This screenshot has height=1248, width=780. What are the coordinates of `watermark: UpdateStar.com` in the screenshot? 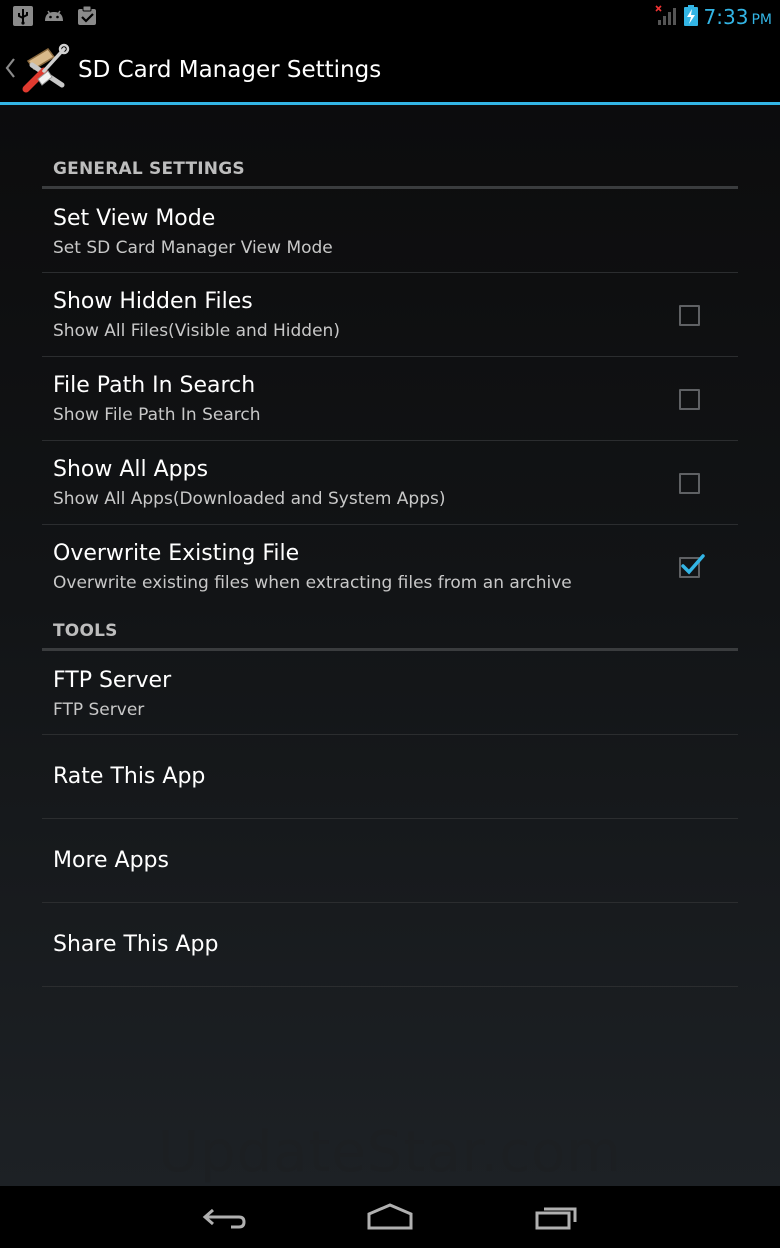 It's located at (390, 1152).